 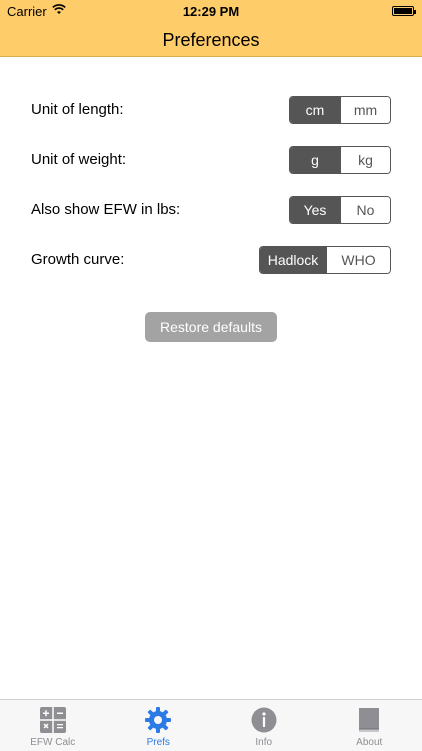 I want to click on weight-segmented-control: g kg, so click(x=340, y=160).